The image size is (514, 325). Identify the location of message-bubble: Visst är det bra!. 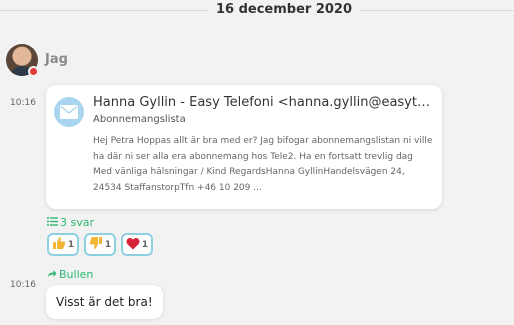
(104, 302).